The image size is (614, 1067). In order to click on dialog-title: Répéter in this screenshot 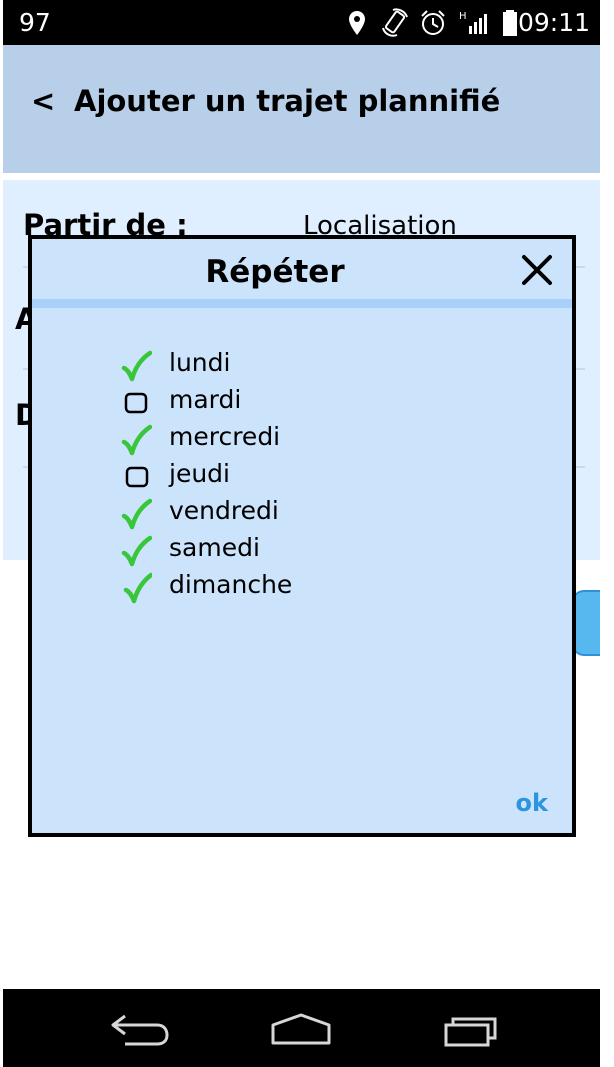, I will do `click(275, 272)`.